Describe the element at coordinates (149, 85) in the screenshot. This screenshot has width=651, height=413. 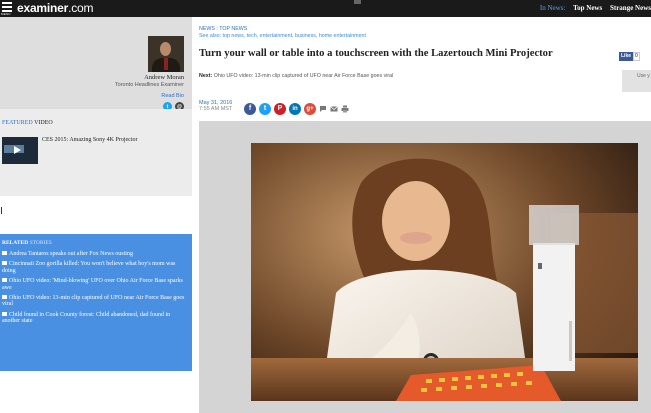
I see `author-title: Toronto Headlines Examiner` at that location.